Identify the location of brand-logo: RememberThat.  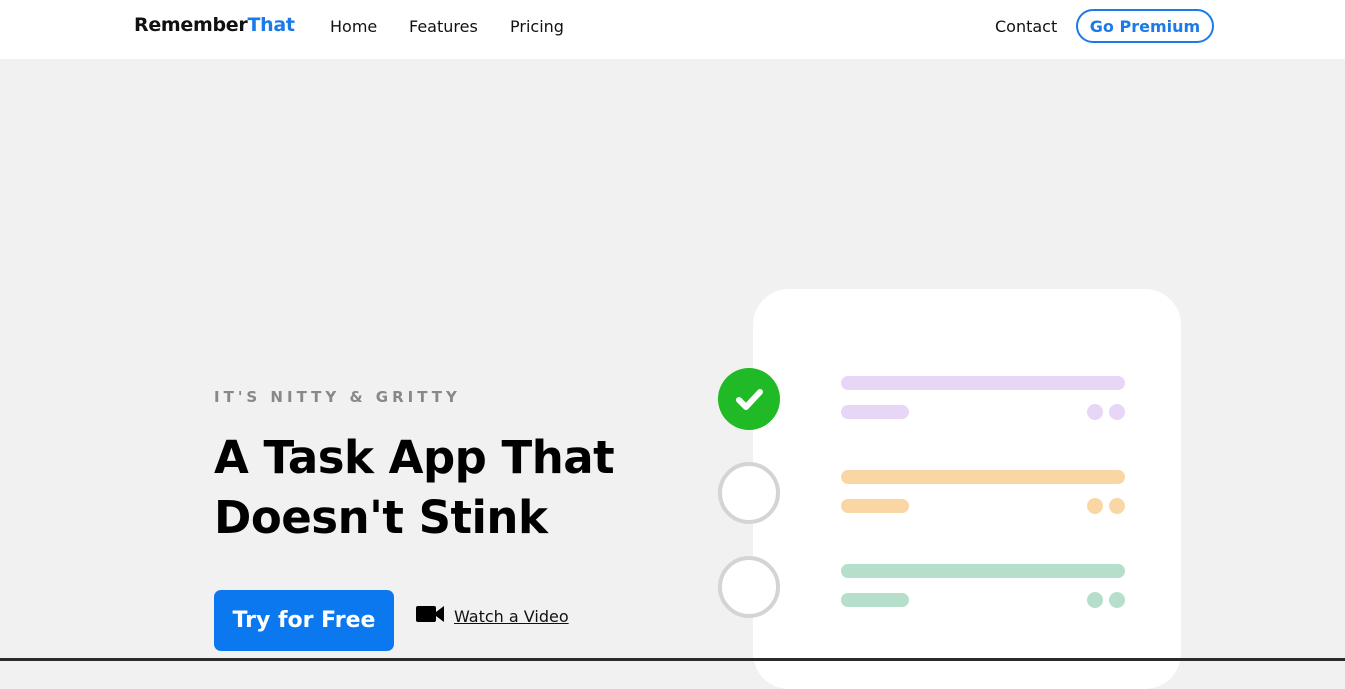
(214, 25).